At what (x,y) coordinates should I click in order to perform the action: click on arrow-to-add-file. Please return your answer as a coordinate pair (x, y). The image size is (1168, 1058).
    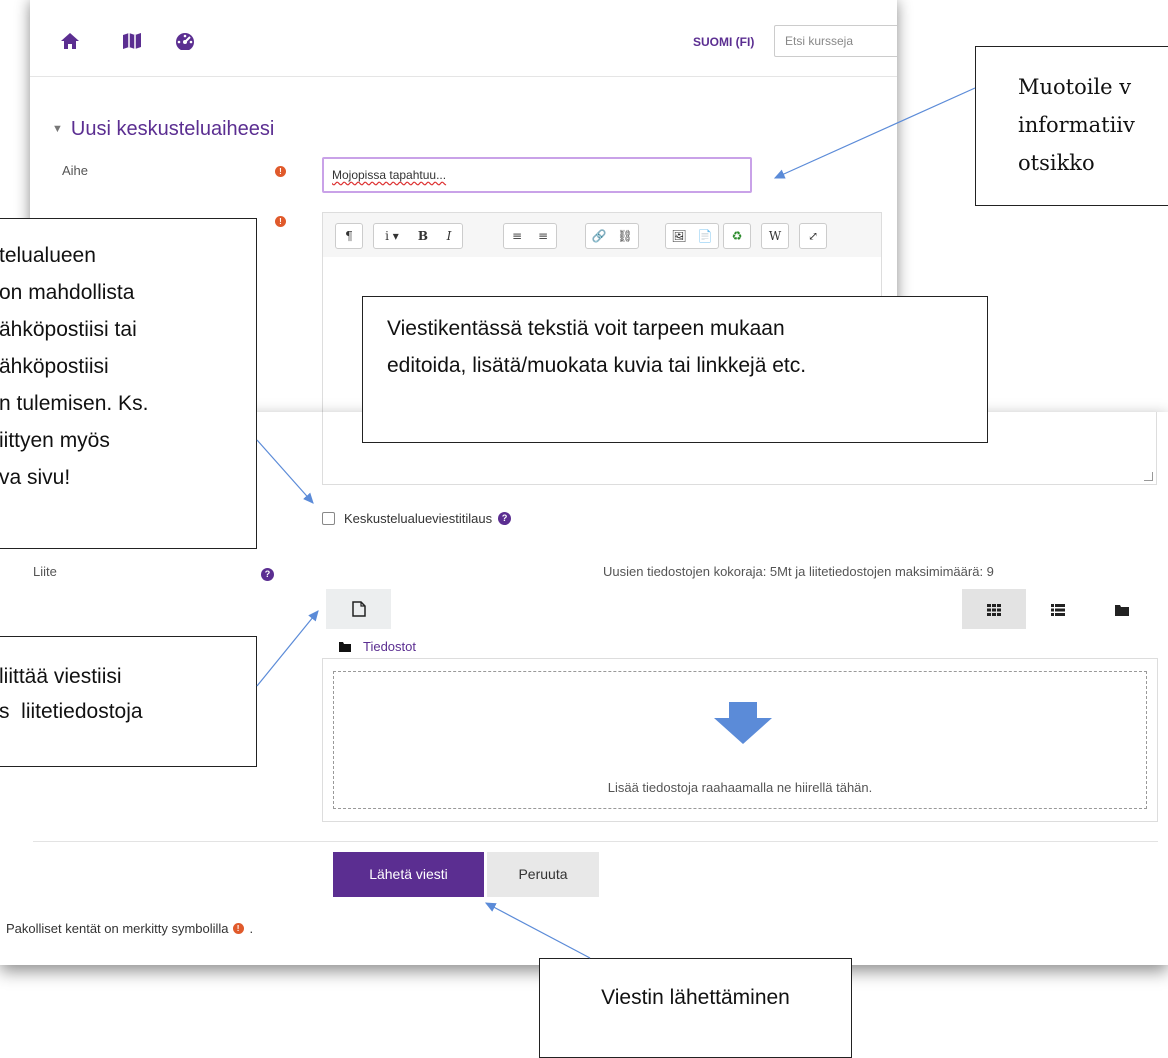
    Looking at the image, I should click on (287, 648).